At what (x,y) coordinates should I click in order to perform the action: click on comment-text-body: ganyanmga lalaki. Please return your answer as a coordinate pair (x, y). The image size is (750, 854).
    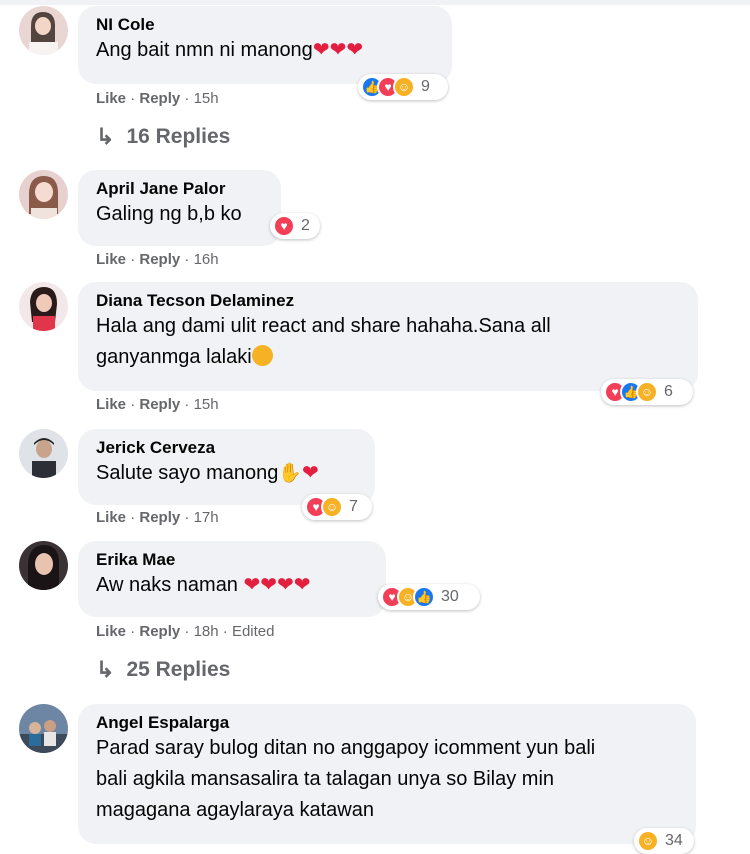
    Looking at the image, I should click on (174, 357).